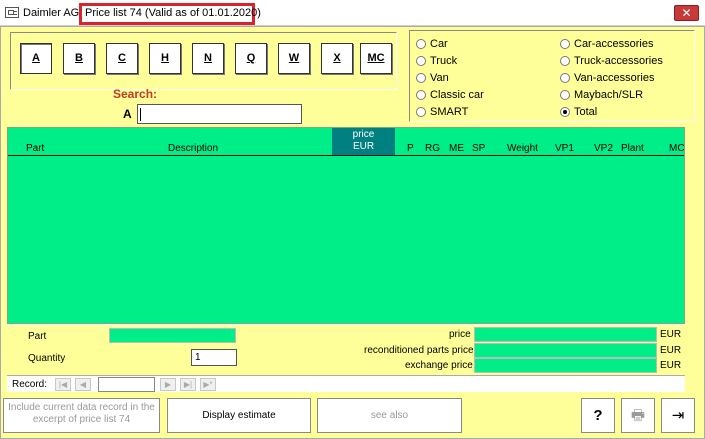  I want to click on part-field, so click(172, 335).